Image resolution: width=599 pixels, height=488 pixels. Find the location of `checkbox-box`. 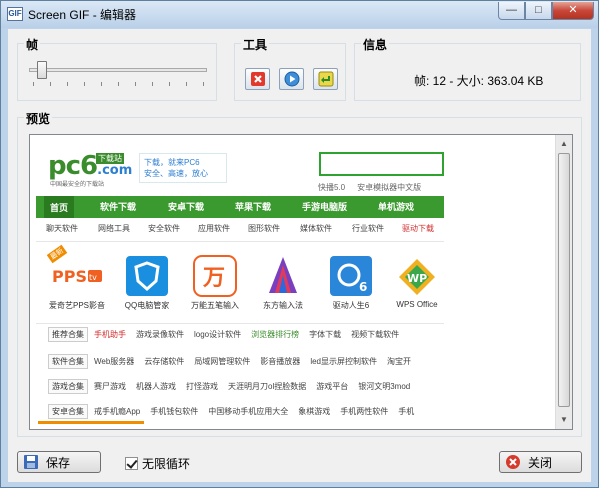

checkbox-box is located at coordinates (131, 463).